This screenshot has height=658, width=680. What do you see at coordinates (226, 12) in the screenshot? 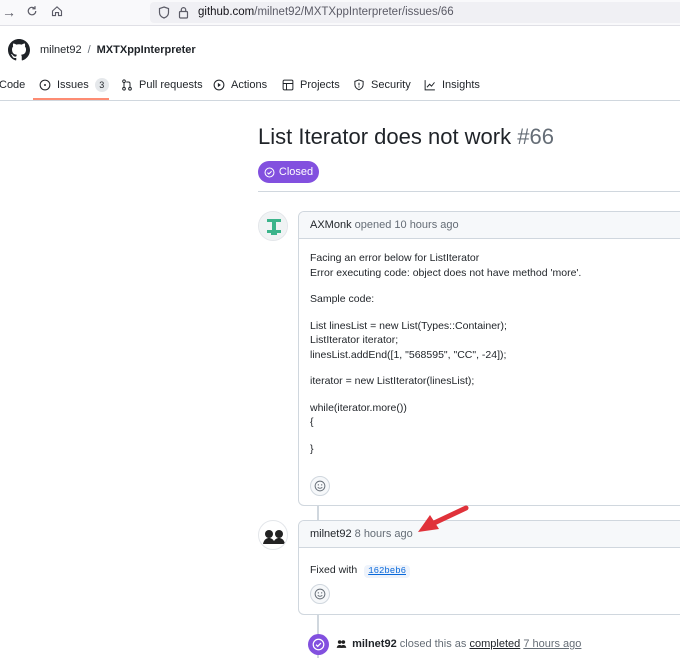
I see `url-host: github.com` at bounding box center [226, 12].